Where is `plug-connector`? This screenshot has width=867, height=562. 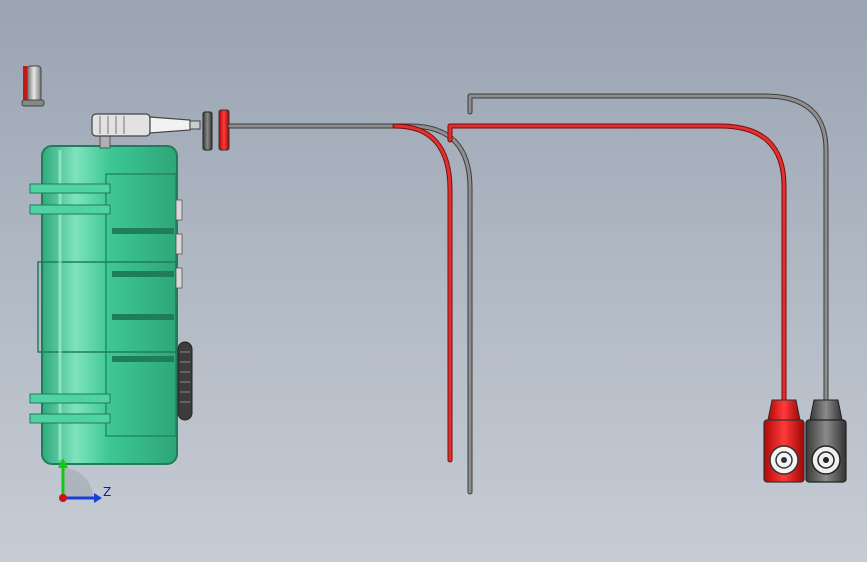 plug-connector is located at coordinates (146, 125).